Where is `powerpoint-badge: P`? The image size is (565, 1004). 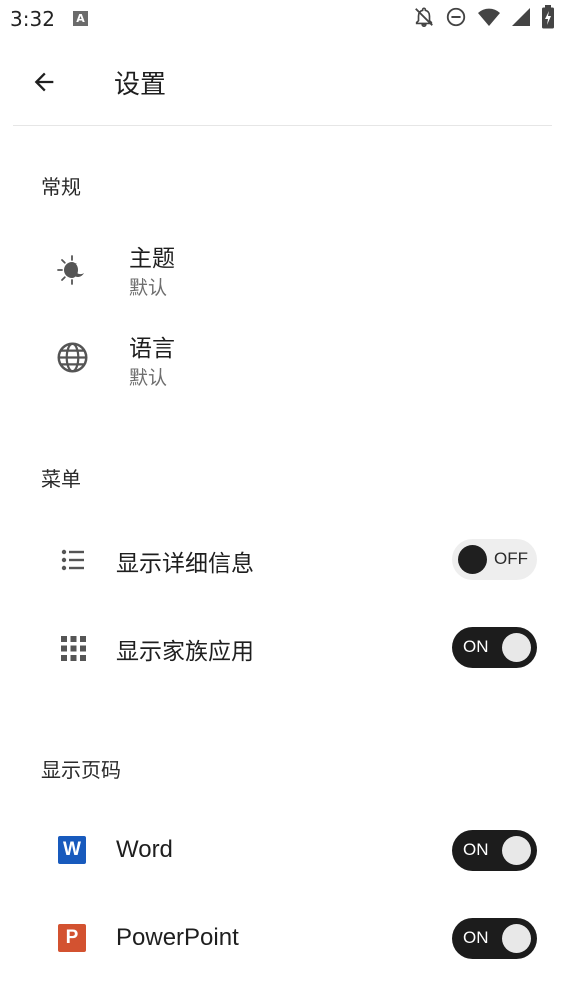 powerpoint-badge: P is located at coordinates (72, 938).